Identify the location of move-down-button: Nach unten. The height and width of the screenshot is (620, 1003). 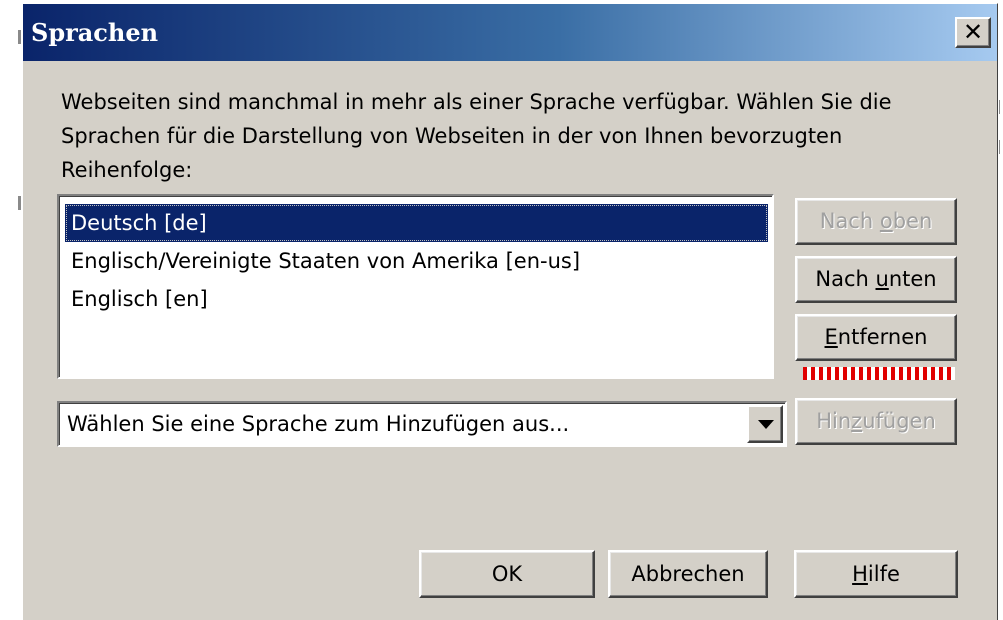
(876, 279).